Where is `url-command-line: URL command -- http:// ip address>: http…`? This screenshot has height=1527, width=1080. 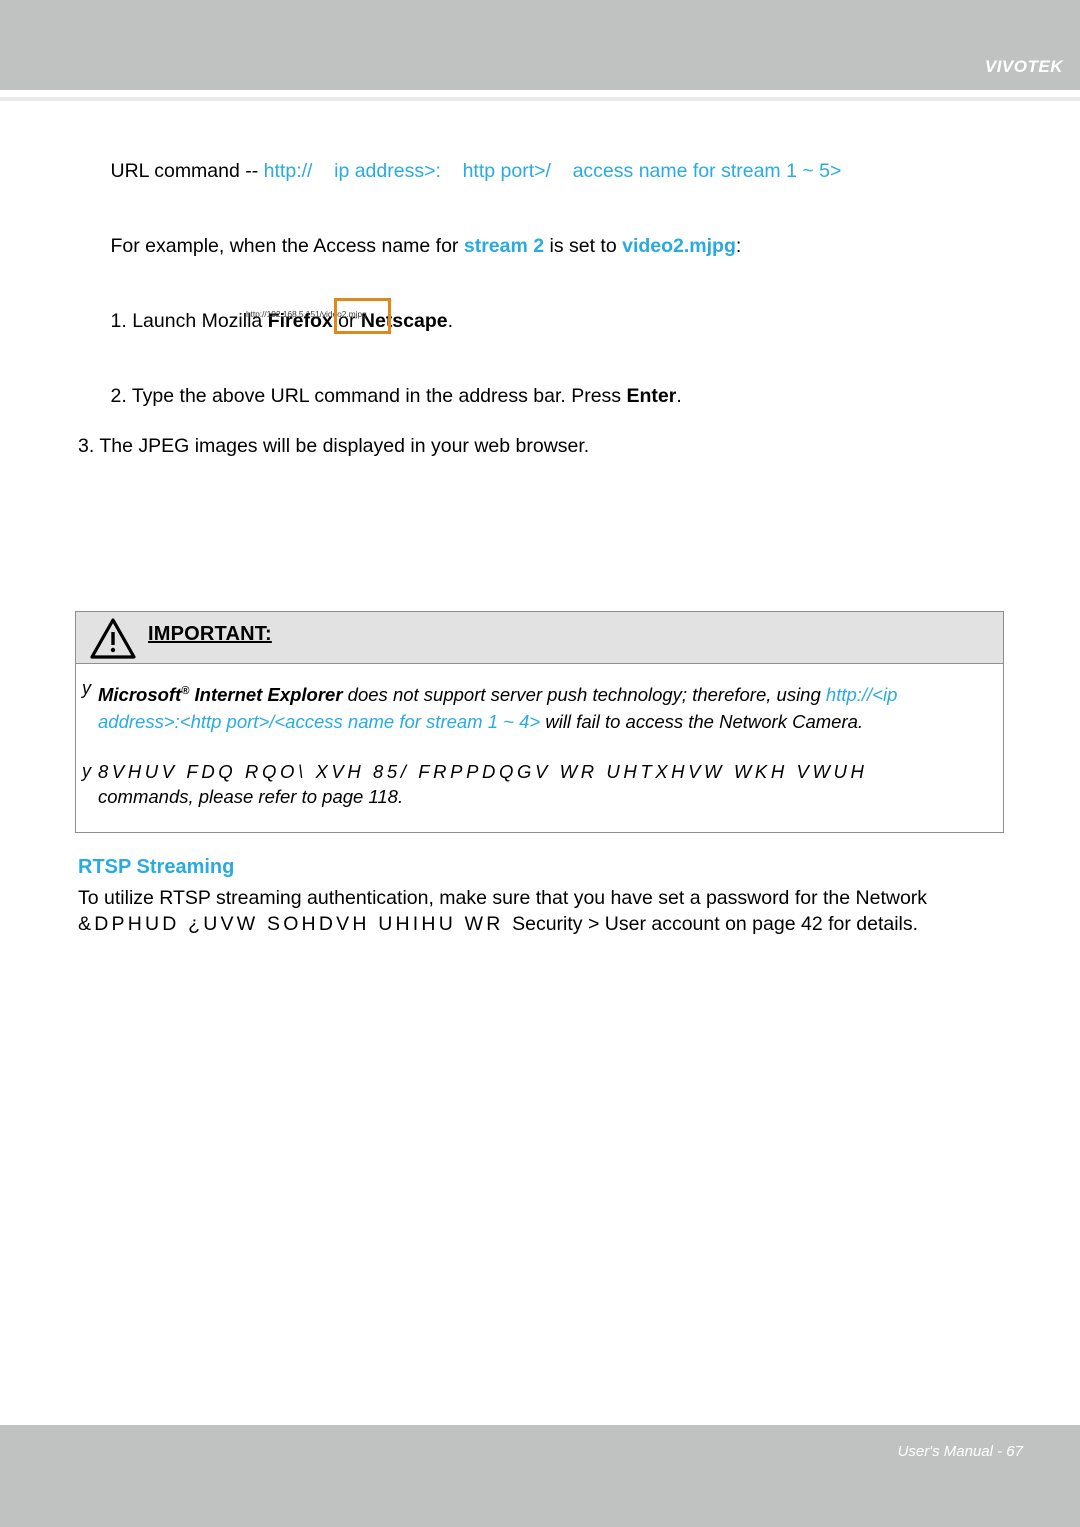
url-command-line: URL command -- http:// ip address>: http… is located at coordinates (550, 171).